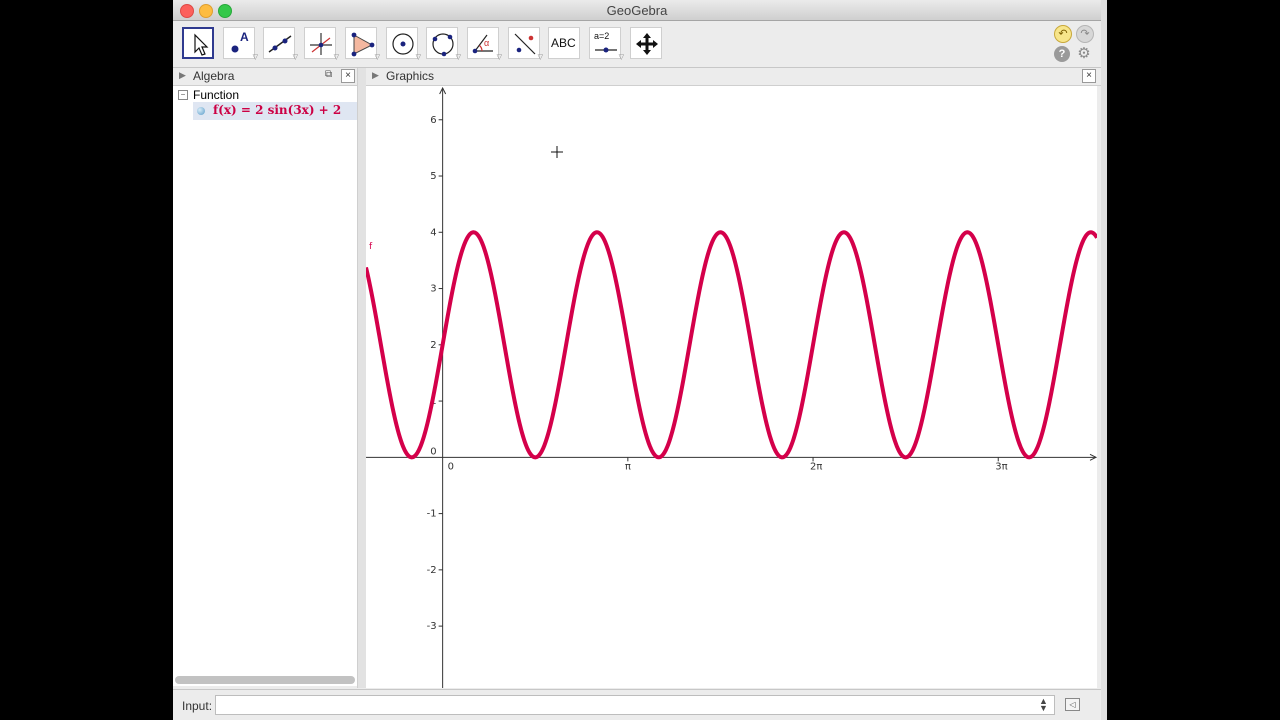  What do you see at coordinates (214, 76) in the screenshot?
I see `algebra-panel-title: Algebra` at bounding box center [214, 76].